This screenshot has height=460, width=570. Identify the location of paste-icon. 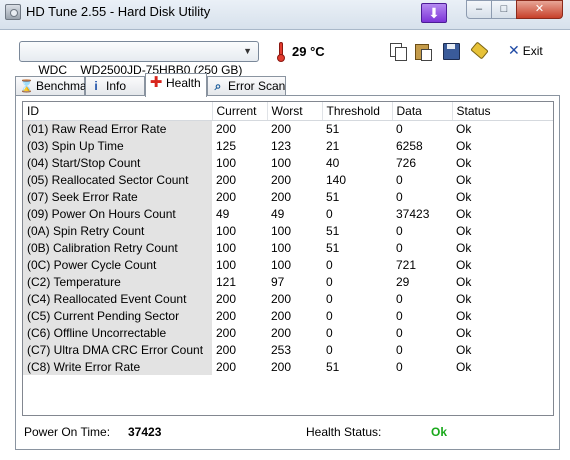
(423, 51).